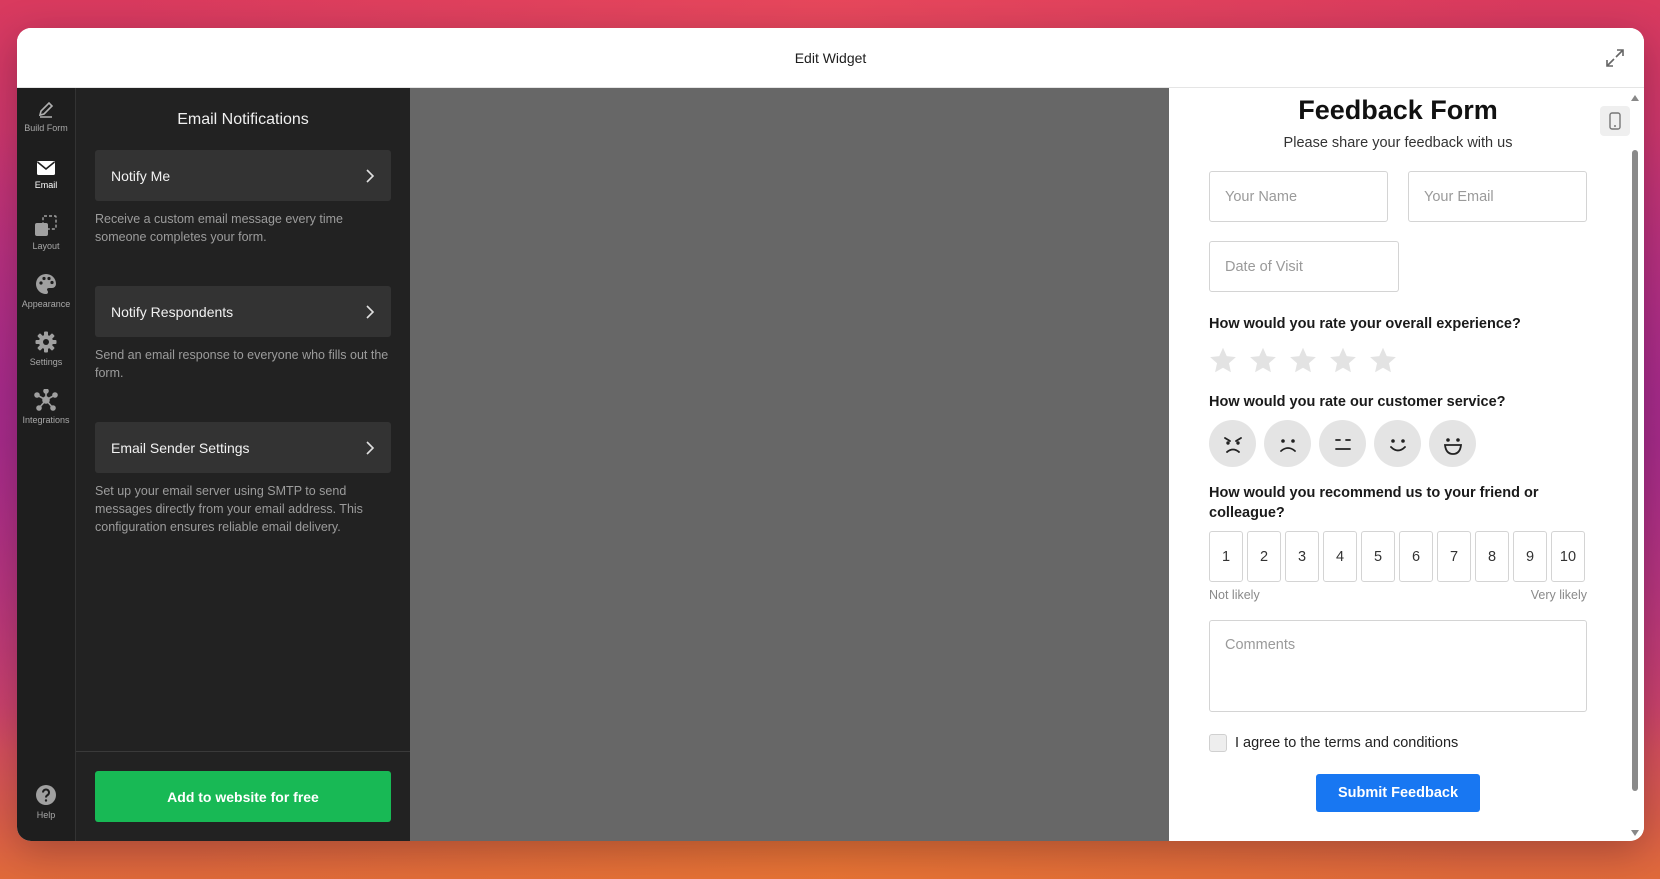 This screenshot has width=1660, height=879. I want to click on rail-item-build-form: Build Form, so click(46, 117).